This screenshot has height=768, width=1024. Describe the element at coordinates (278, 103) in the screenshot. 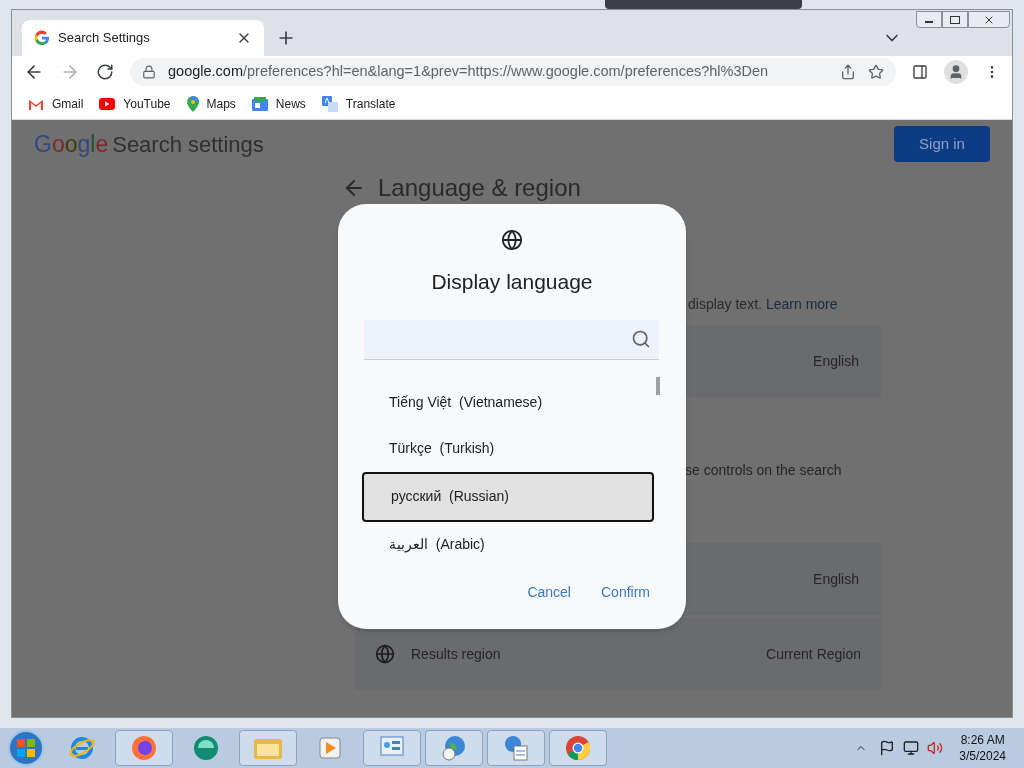

I see `bookmark-item: News` at that location.